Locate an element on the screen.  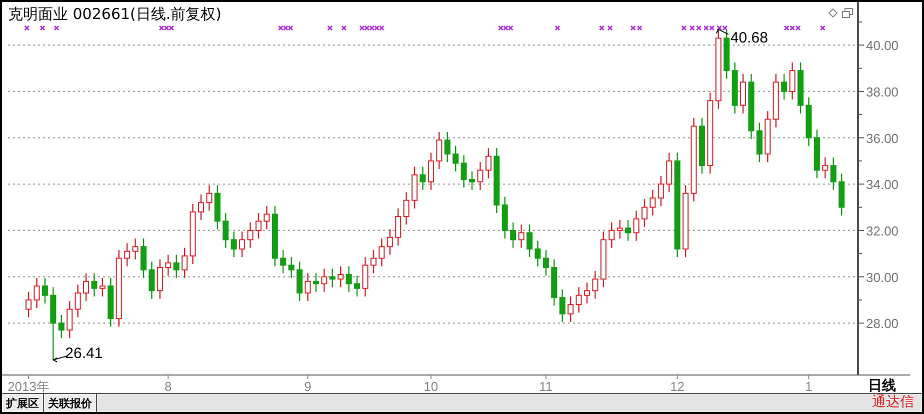
tab: 关联报价 is located at coordinates (70, 403).